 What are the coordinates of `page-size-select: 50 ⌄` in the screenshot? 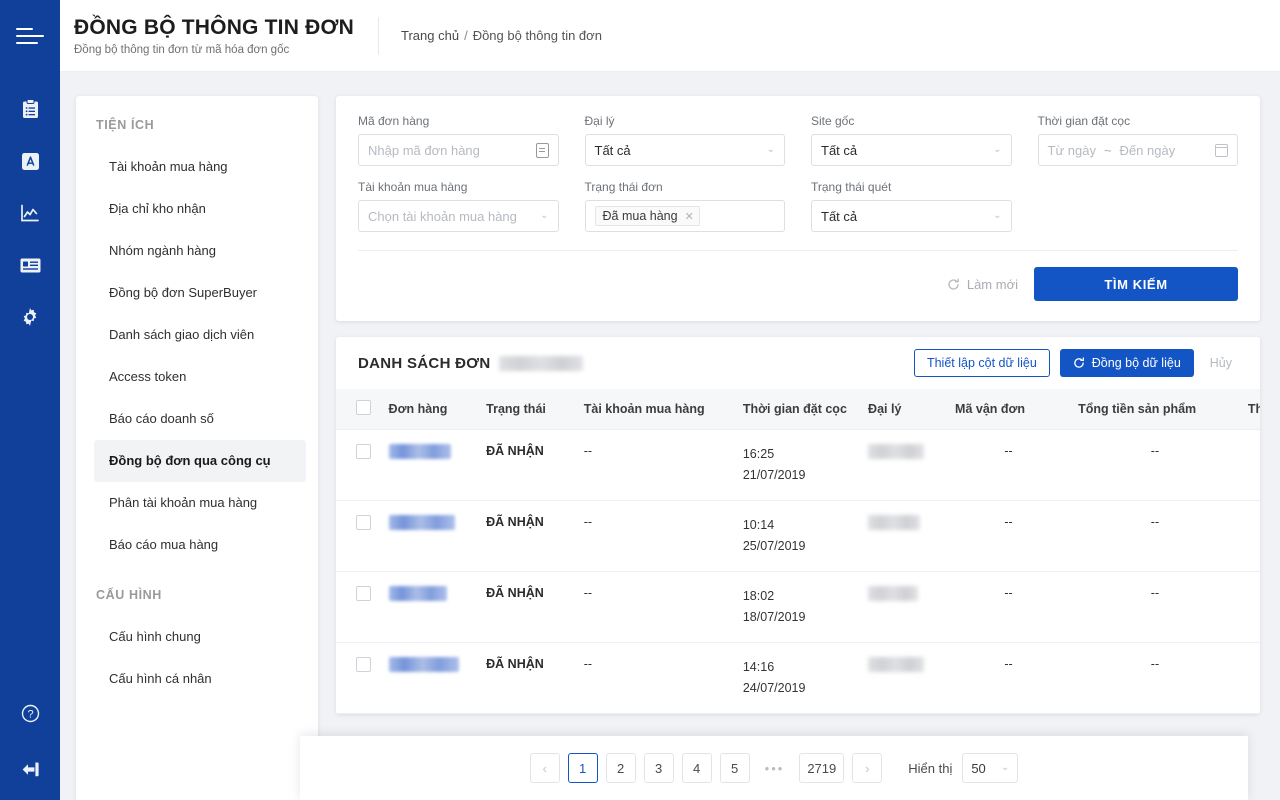 It's located at (990, 768).